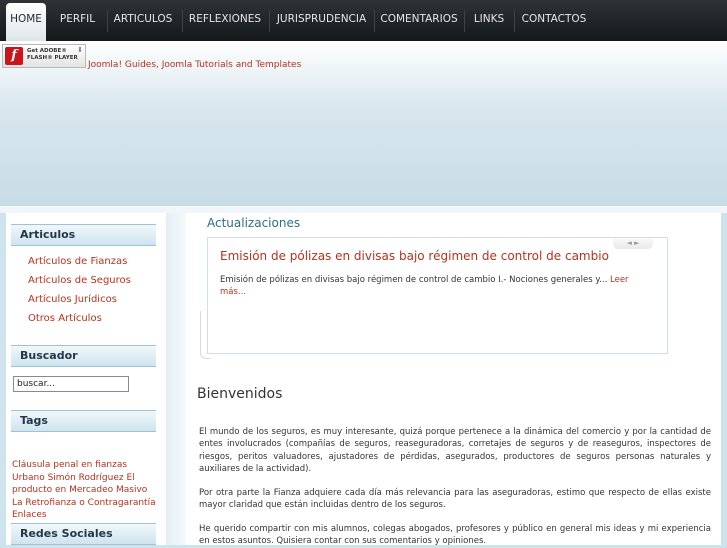 The height and width of the screenshot is (548, 727). What do you see at coordinates (83, 421) in the screenshot?
I see `module-tags-header: Tags` at bounding box center [83, 421].